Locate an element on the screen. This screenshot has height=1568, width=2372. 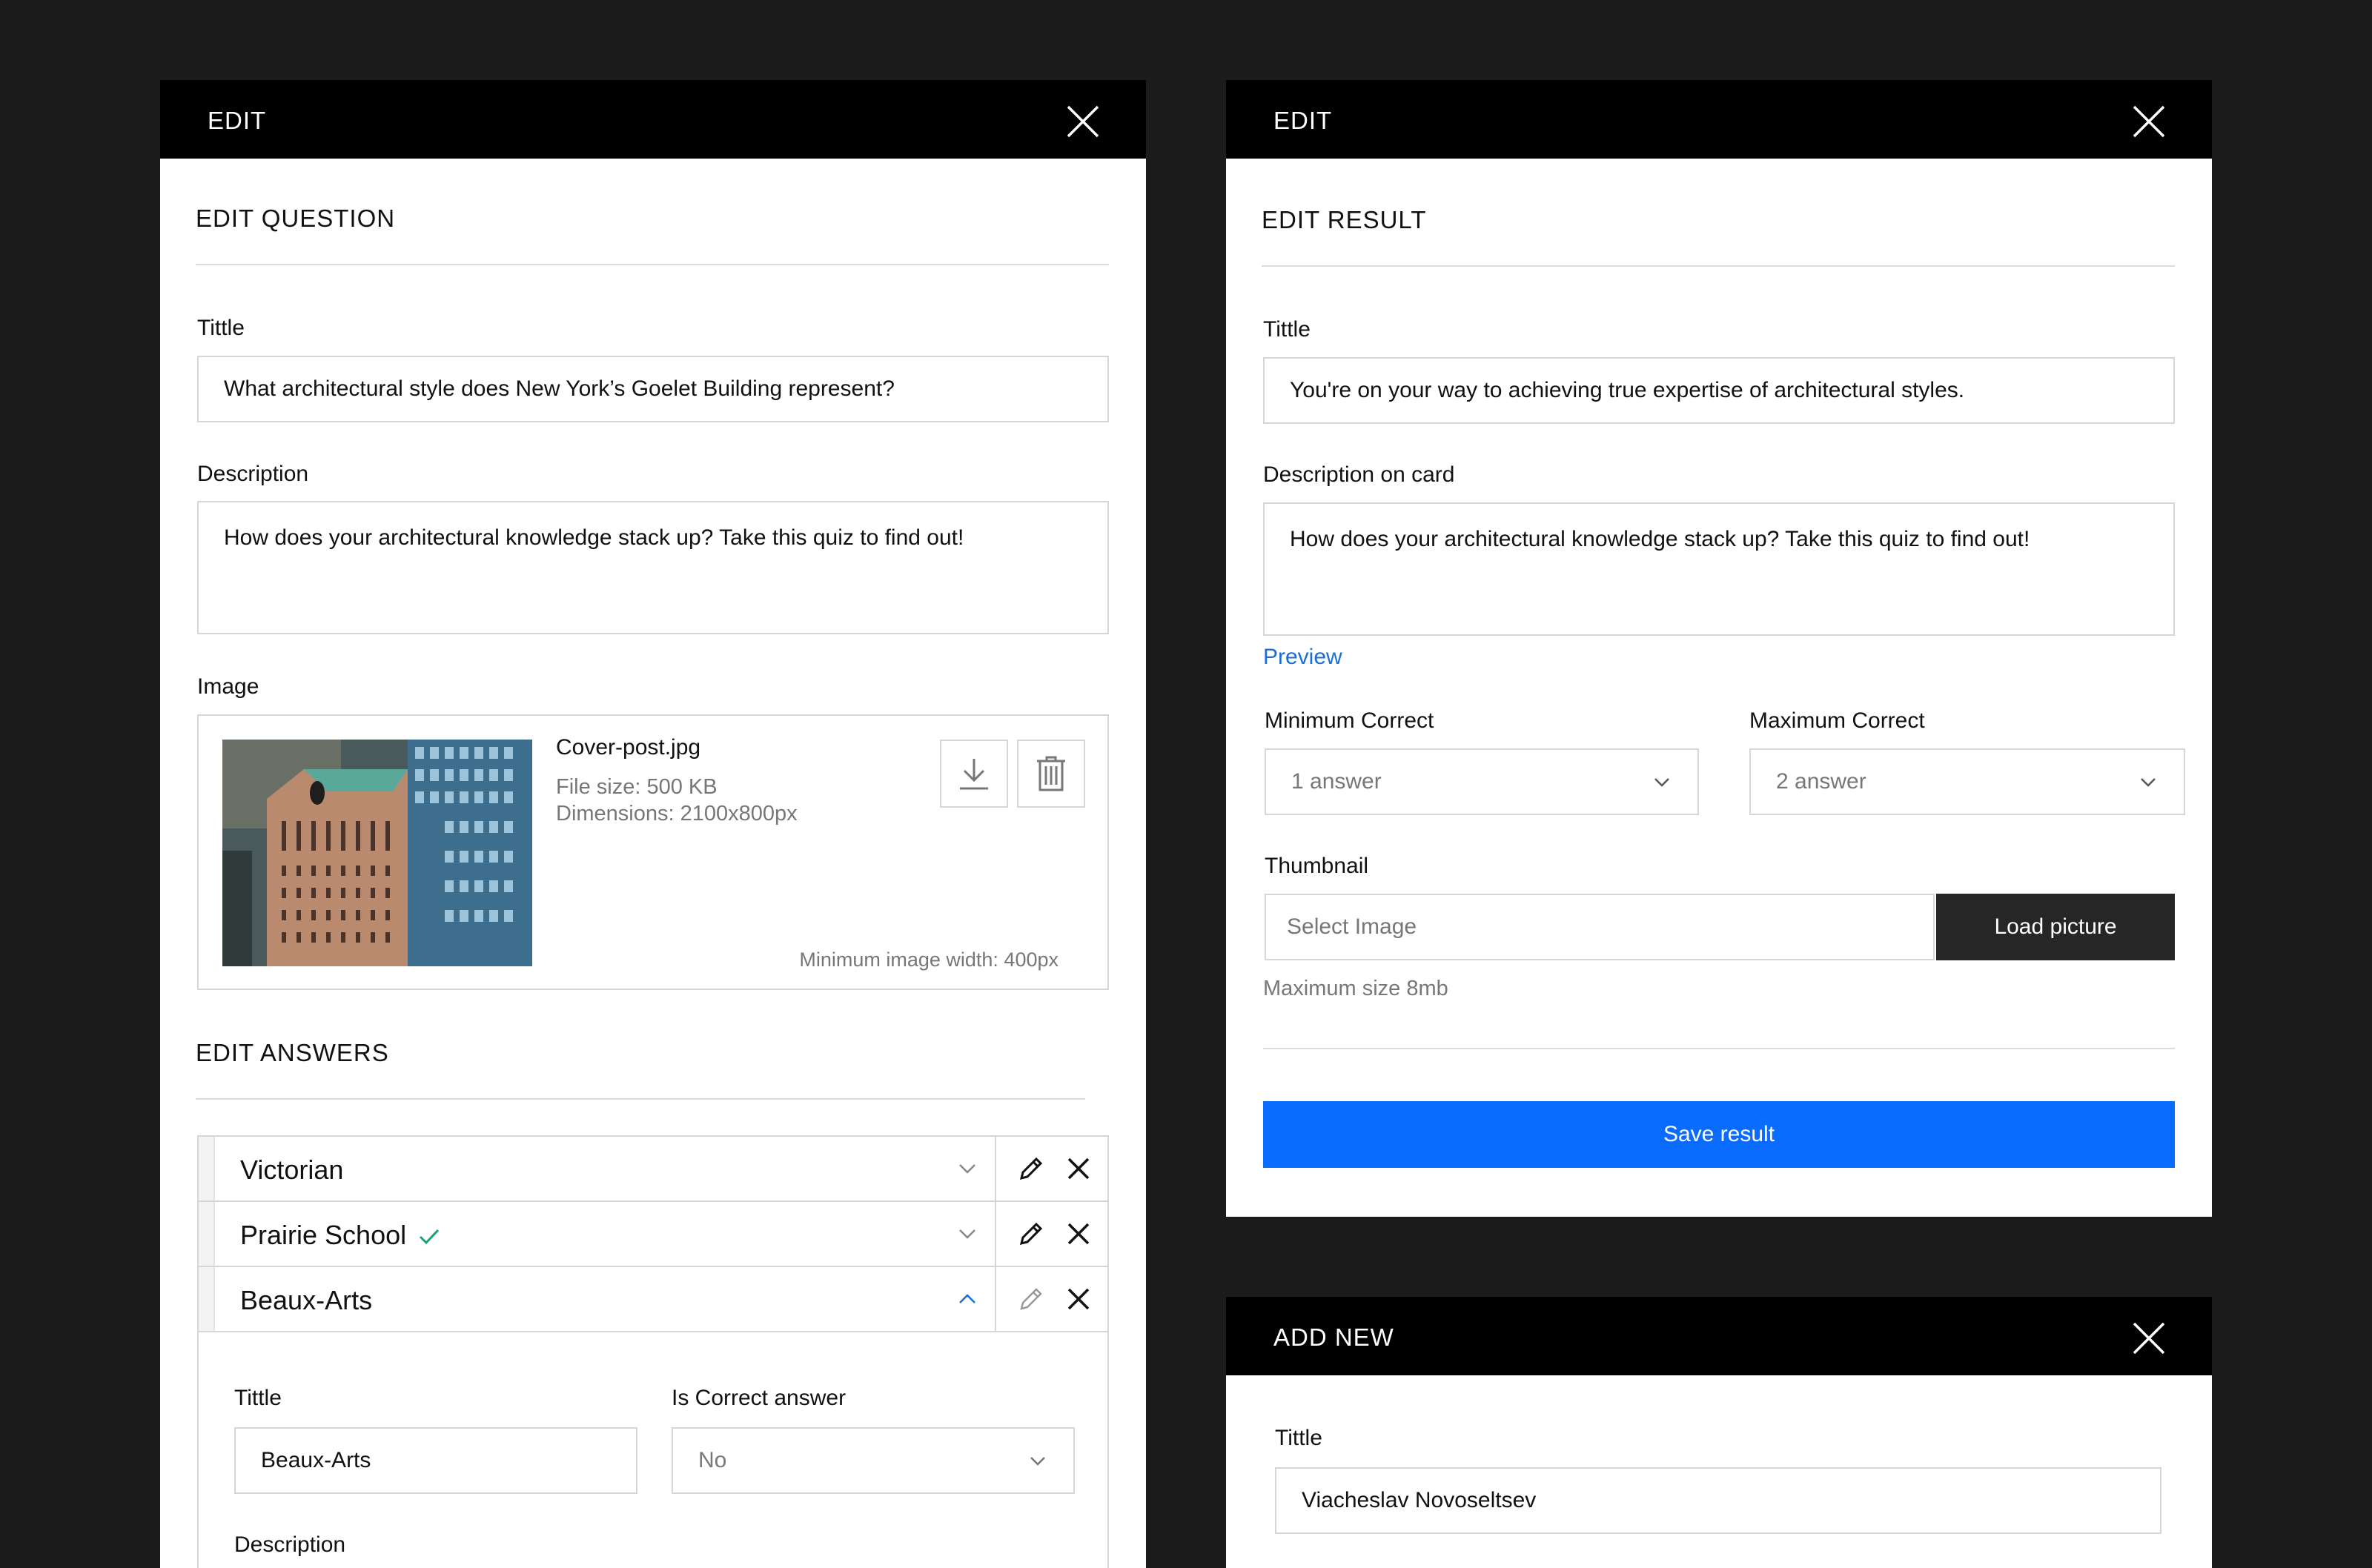
answer-label: Beaux-Arts is located at coordinates (306, 1300).